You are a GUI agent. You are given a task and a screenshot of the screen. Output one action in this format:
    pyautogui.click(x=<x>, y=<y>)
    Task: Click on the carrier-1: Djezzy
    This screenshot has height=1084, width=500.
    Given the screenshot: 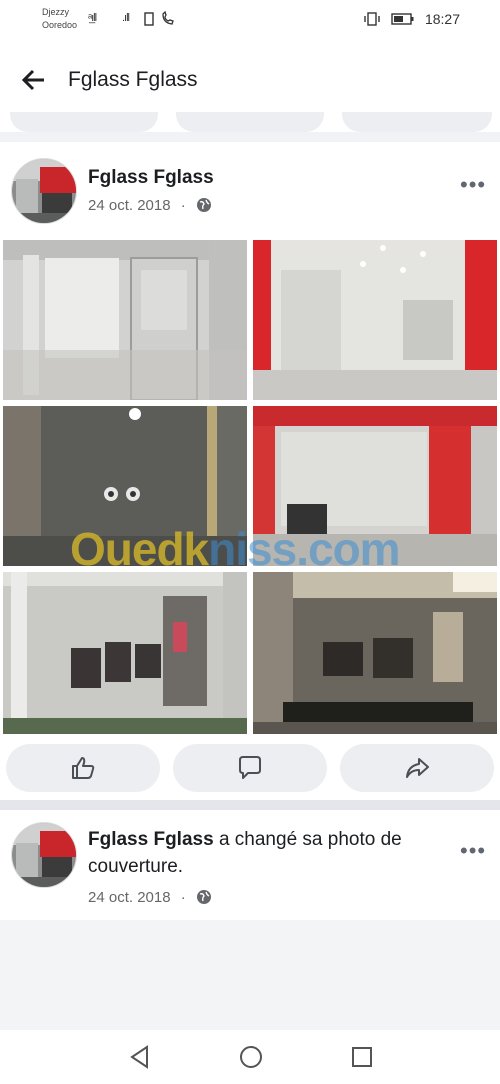 What is the action you would take?
    pyautogui.click(x=56, y=12)
    